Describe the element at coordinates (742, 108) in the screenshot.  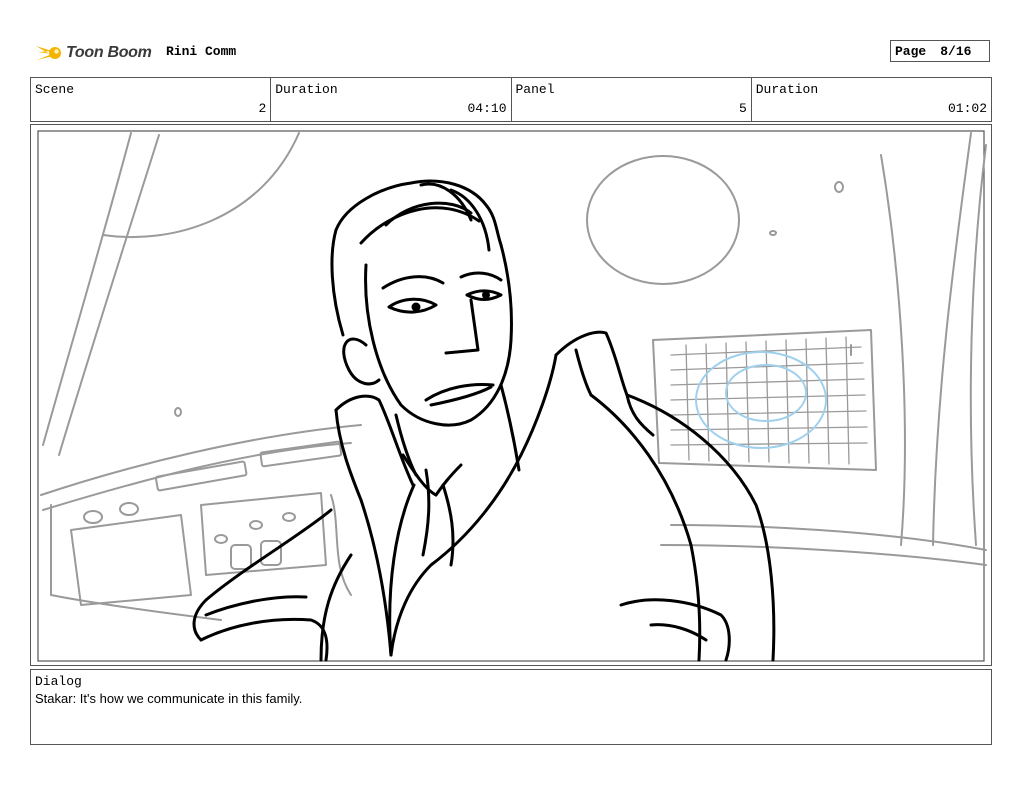
I see `panel-value: 5` at that location.